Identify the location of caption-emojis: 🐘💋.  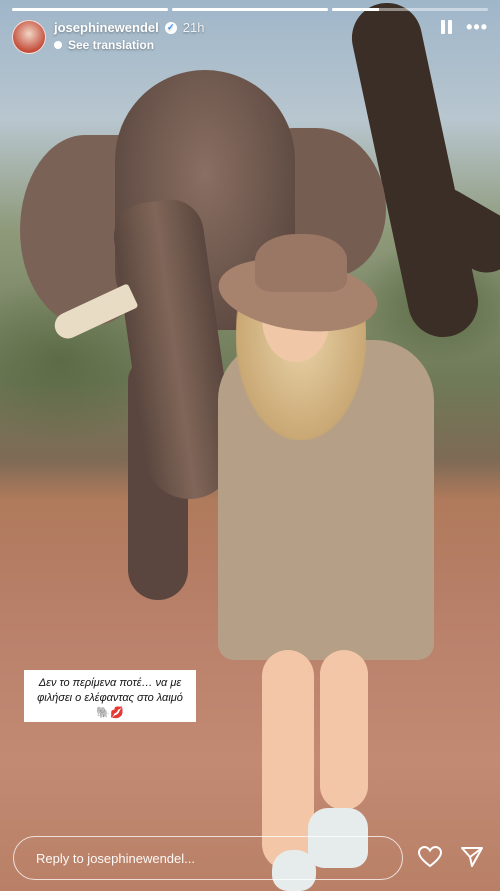
(110, 713).